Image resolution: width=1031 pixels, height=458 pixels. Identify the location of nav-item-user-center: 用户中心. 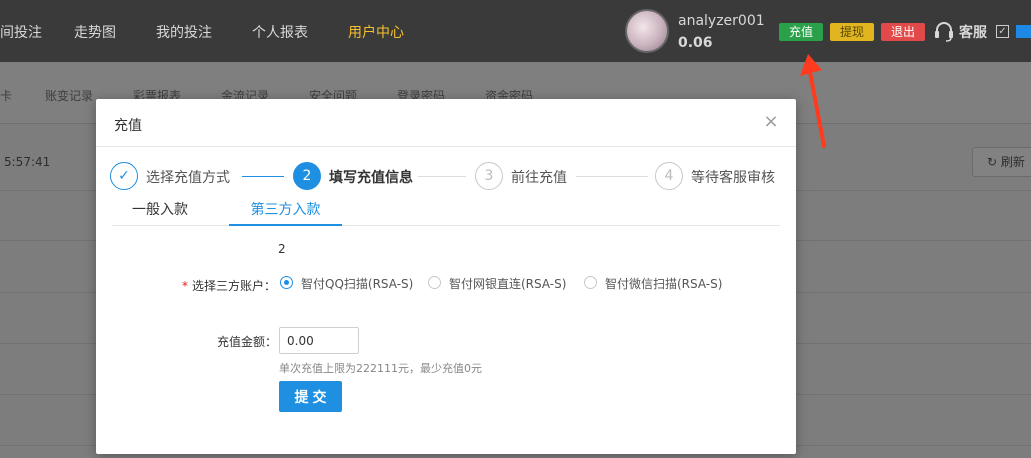
(376, 32).